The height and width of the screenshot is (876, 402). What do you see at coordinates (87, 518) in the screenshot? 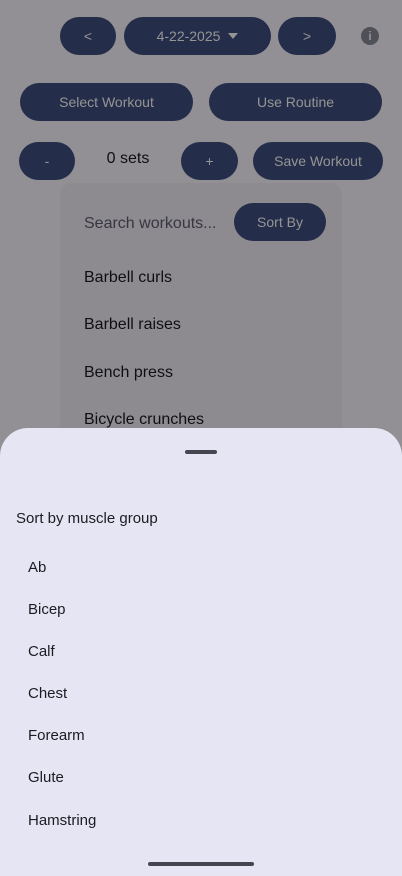
I see `sheet-title: Sort by muscle group` at bounding box center [87, 518].